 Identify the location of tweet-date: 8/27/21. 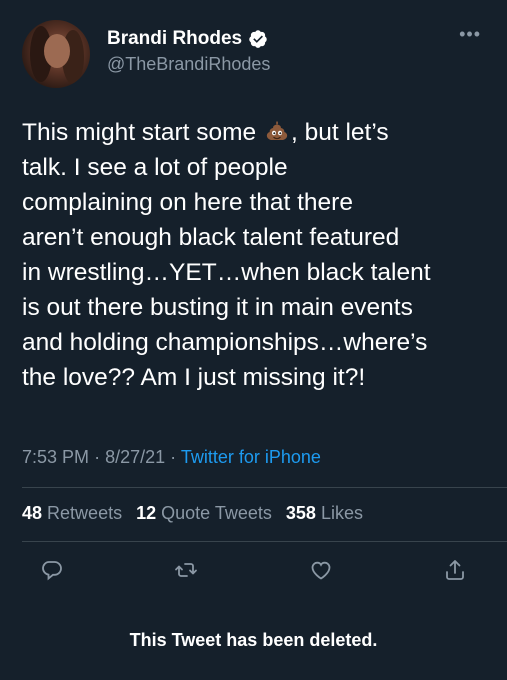
(135, 457).